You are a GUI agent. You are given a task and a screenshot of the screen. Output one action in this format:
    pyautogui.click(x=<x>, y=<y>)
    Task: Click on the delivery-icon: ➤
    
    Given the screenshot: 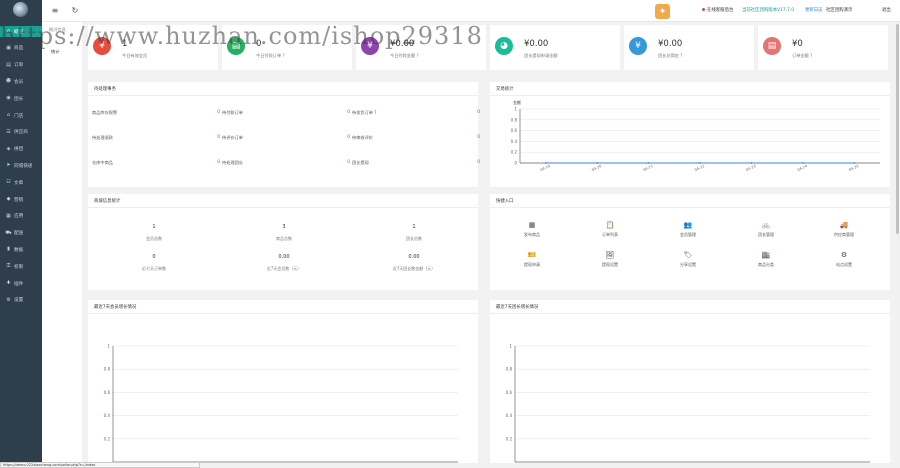 What is the action you would take?
    pyautogui.click(x=8, y=165)
    